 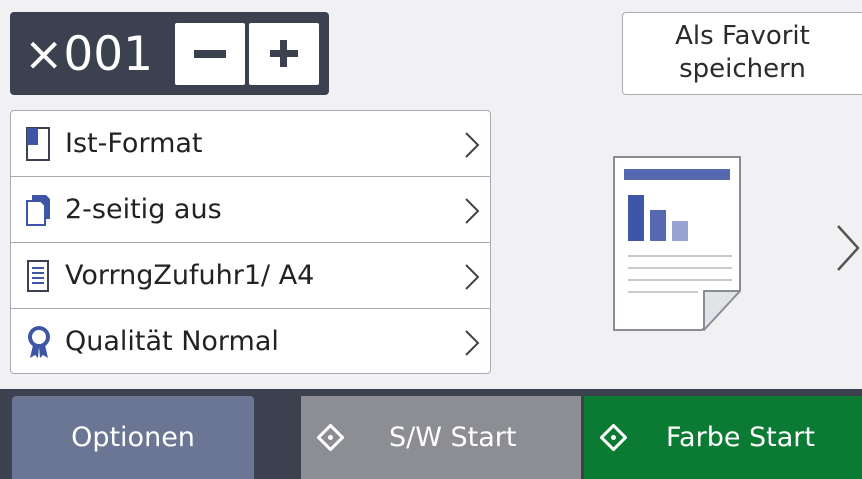 I want to click on document-preview-icon, so click(x=677, y=243).